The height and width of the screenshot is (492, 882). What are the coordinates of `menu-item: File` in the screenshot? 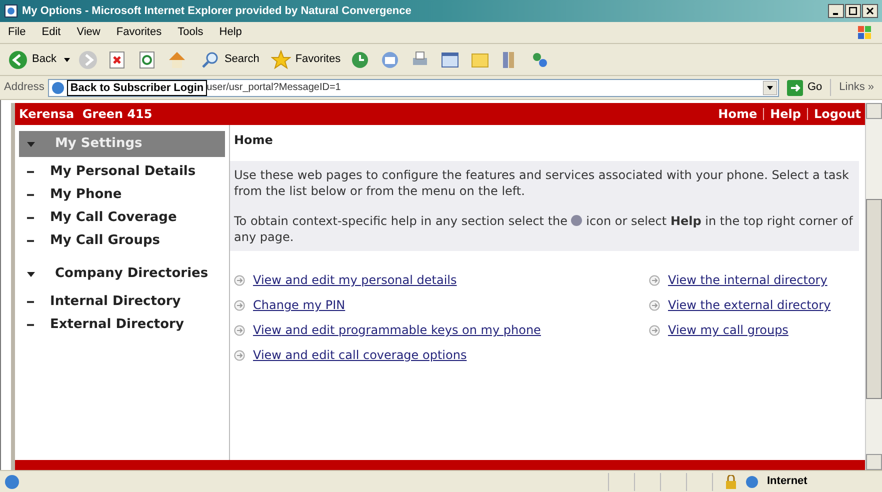 It's located at (17, 32).